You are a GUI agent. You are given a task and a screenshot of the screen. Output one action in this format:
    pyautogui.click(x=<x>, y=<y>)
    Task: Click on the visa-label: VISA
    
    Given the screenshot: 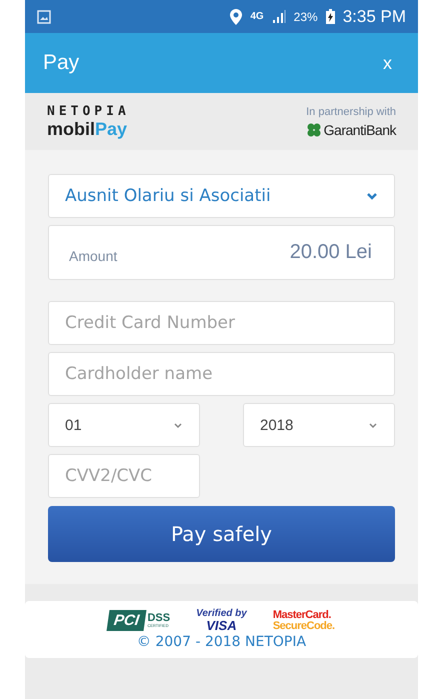 What is the action you would take?
    pyautogui.click(x=221, y=625)
    